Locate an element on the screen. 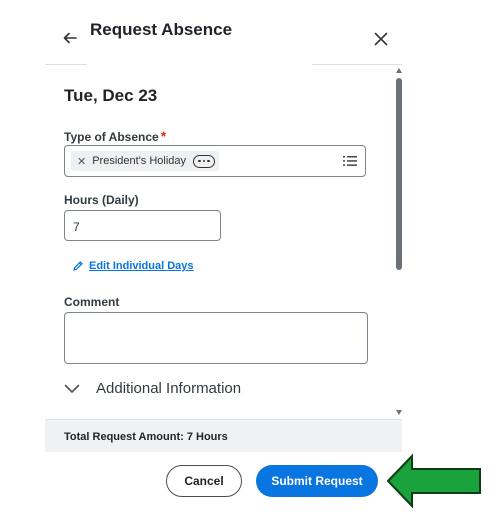 The height and width of the screenshot is (512, 500). cancel-button: Cancel is located at coordinates (204, 481).